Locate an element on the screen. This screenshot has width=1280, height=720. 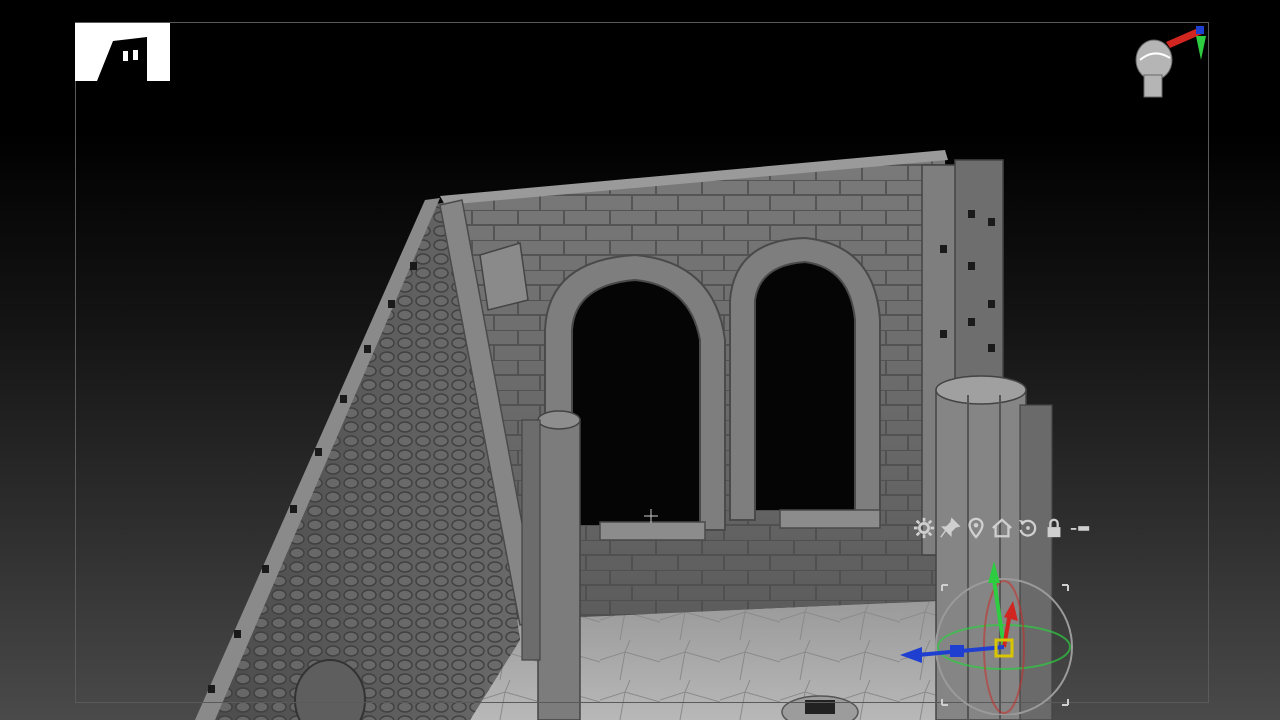
lock-icon is located at coordinates (1054, 528).